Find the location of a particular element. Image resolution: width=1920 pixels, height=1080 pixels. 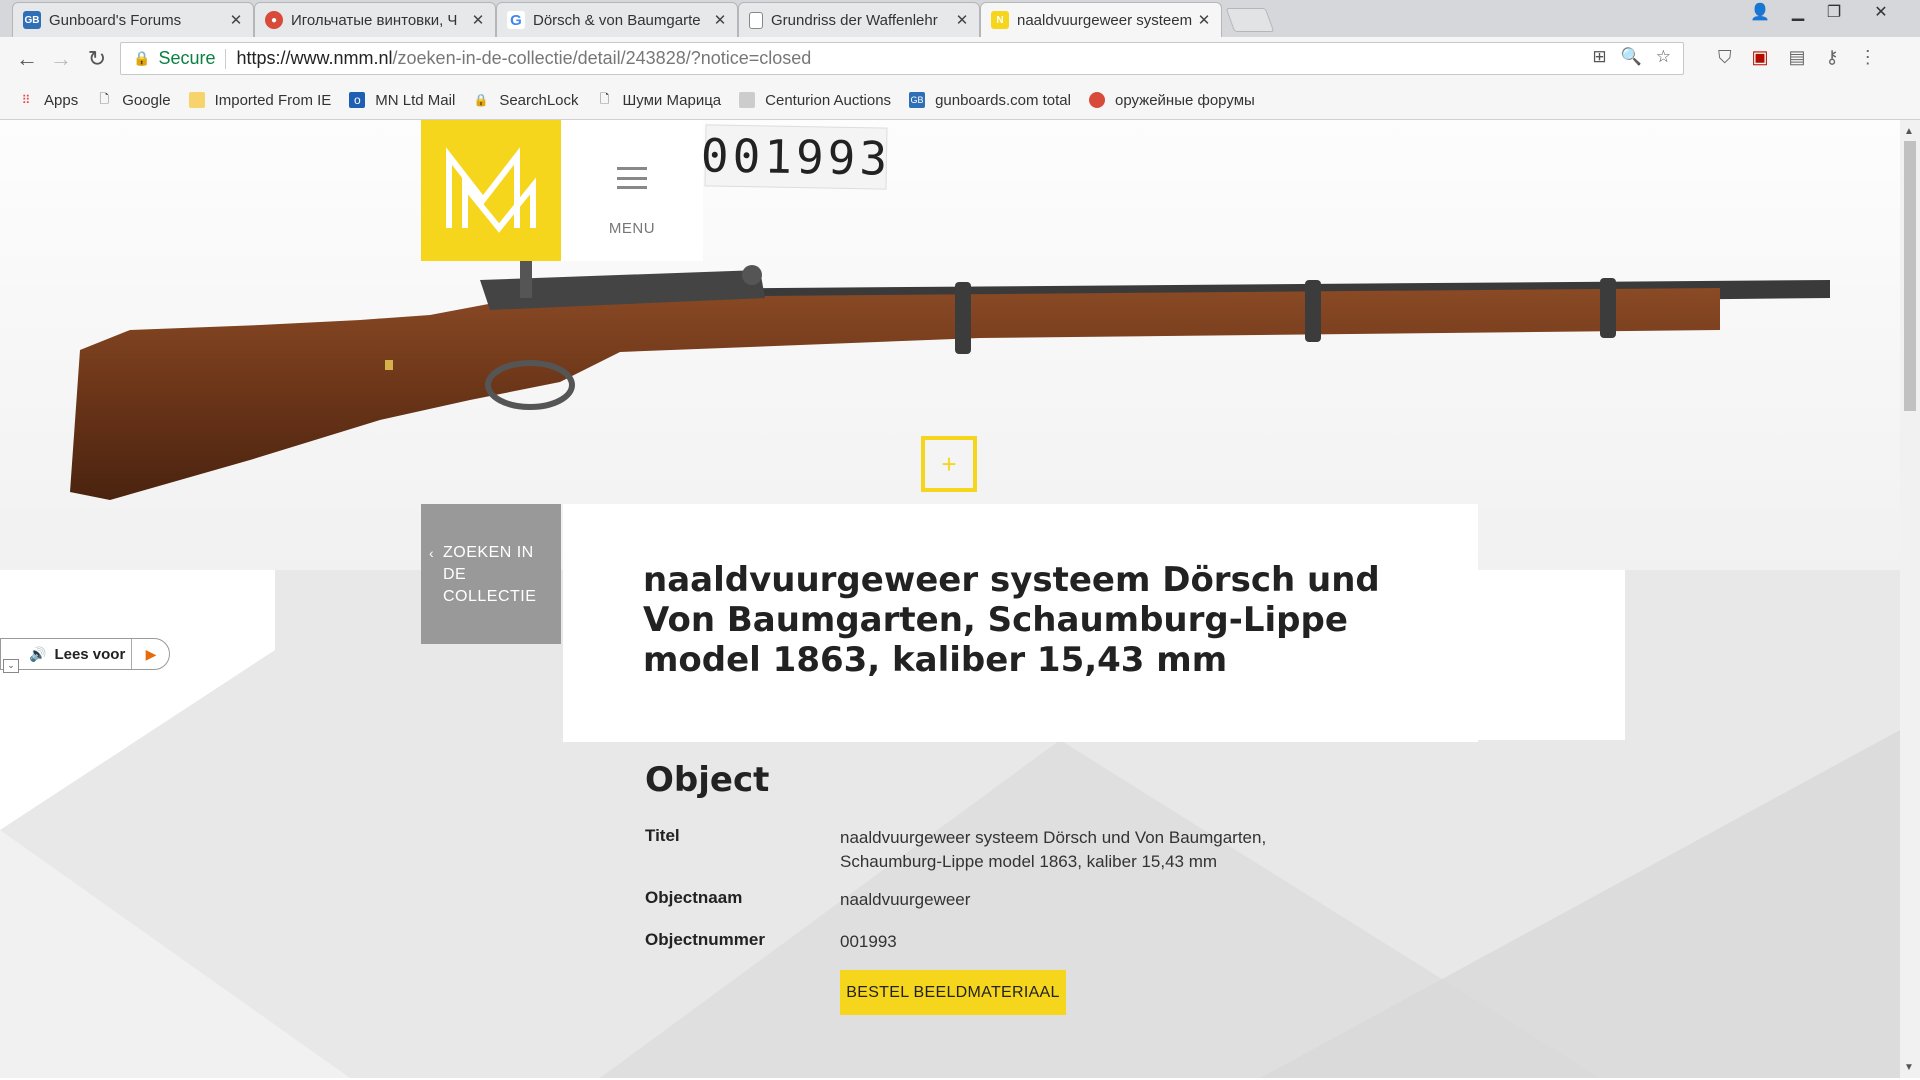

google-favicon-icon: G is located at coordinates (516, 20).